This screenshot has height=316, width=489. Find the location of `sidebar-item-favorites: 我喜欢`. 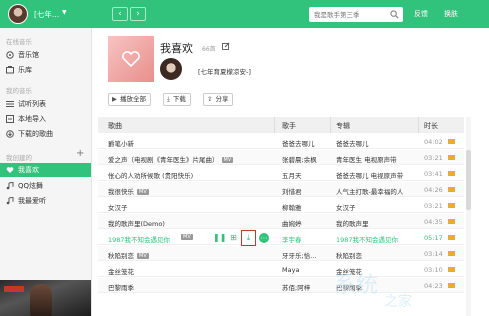

sidebar-item-favorites: 我喜欢 is located at coordinates (45, 170).